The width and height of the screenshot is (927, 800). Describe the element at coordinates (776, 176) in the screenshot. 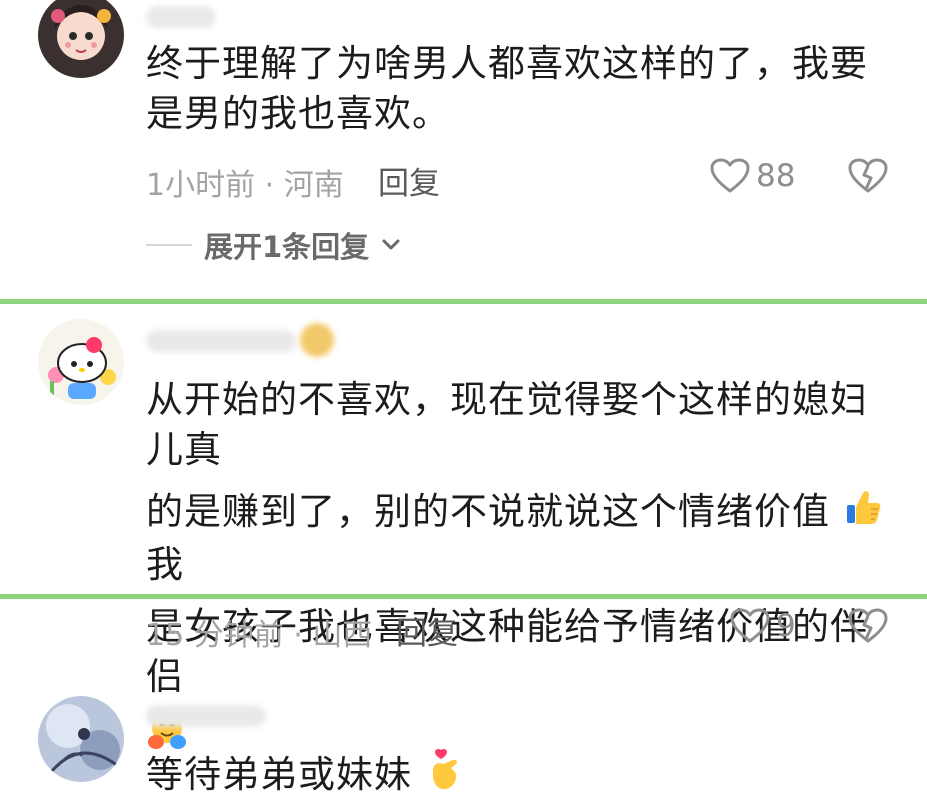

I see `like-count: 88` at that location.